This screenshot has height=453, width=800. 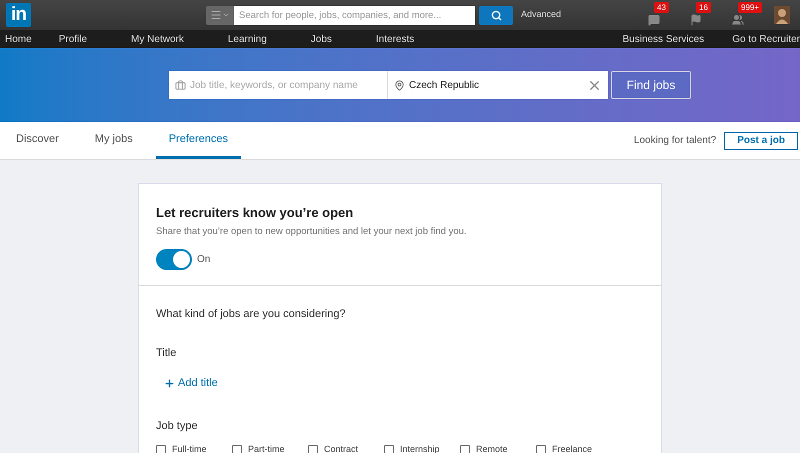 I want to click on nav-link: Learning, so click(x=247, y=39).